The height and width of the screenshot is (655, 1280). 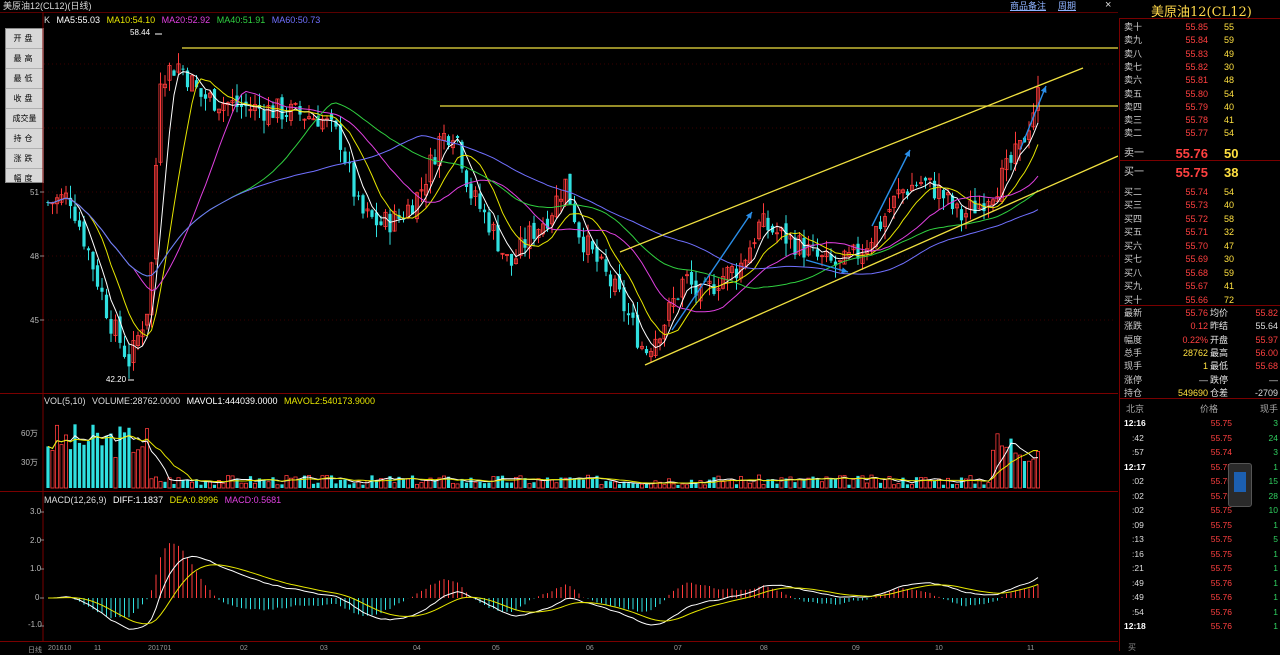 I want to click on ask-6-label: 卖六, so click(x=1133, y=80).